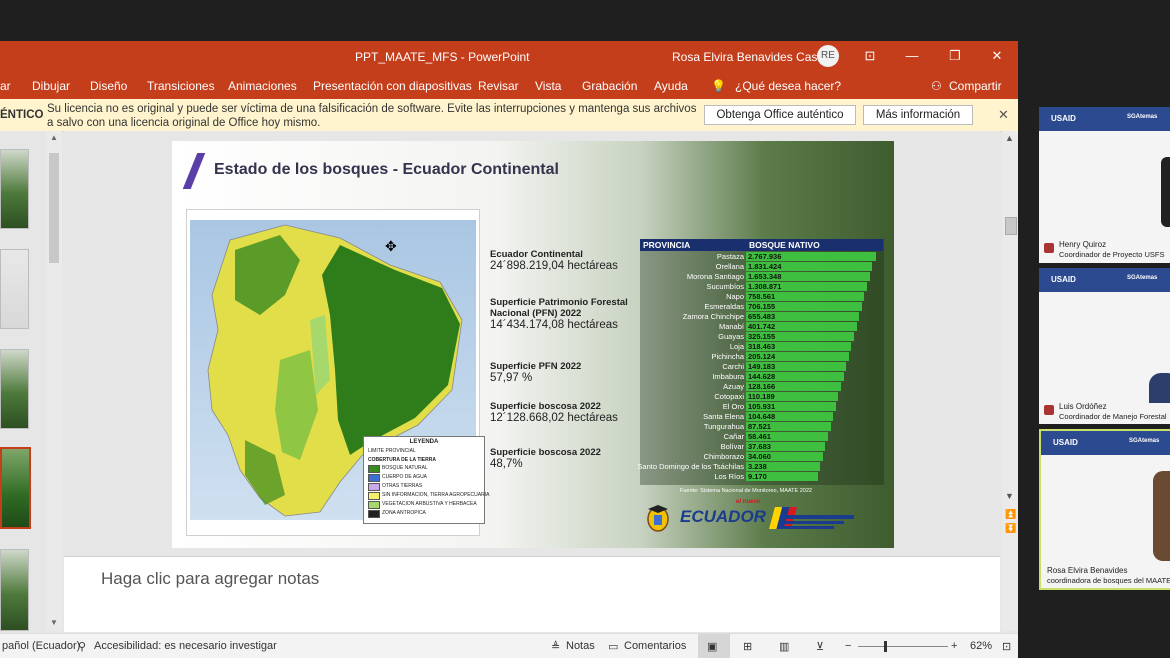 The height and width of the screenshot is (658, 1170). Describe the element at coordinates (748, 502) in the screenshot. I see `logo-kicker: el nuevo` at that location.